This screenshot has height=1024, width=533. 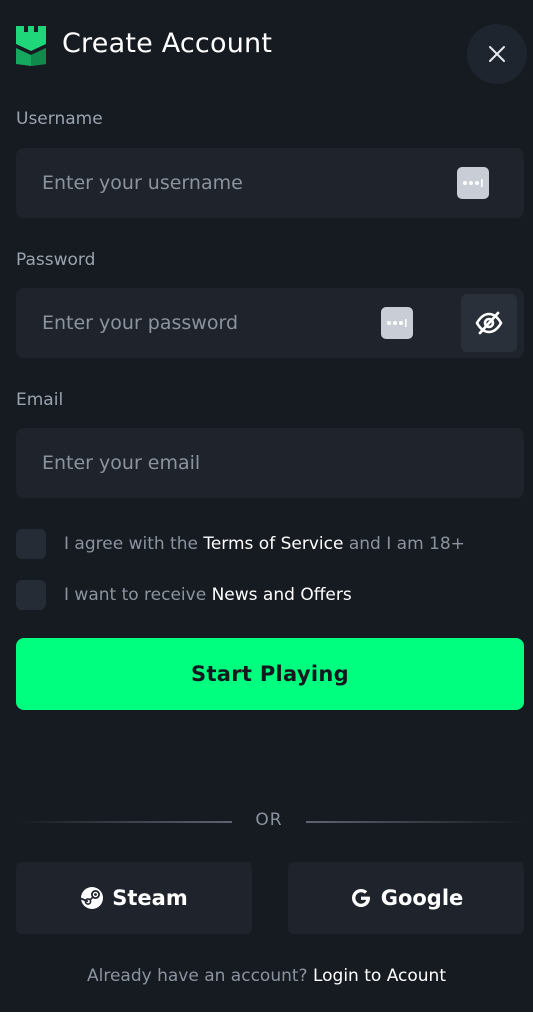 I want to click on toggle-password-visibility-button, so click(x=489, y=323).